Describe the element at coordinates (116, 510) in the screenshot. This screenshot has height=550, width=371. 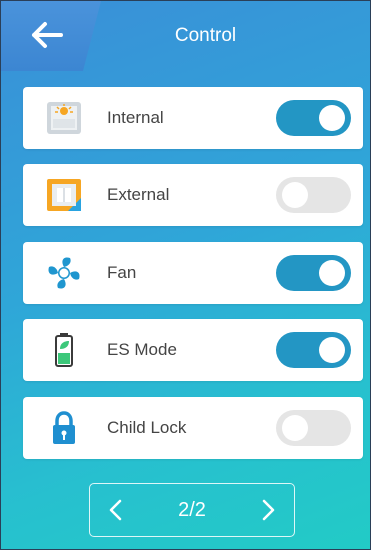
I see `chevron-left-icon` at that location.